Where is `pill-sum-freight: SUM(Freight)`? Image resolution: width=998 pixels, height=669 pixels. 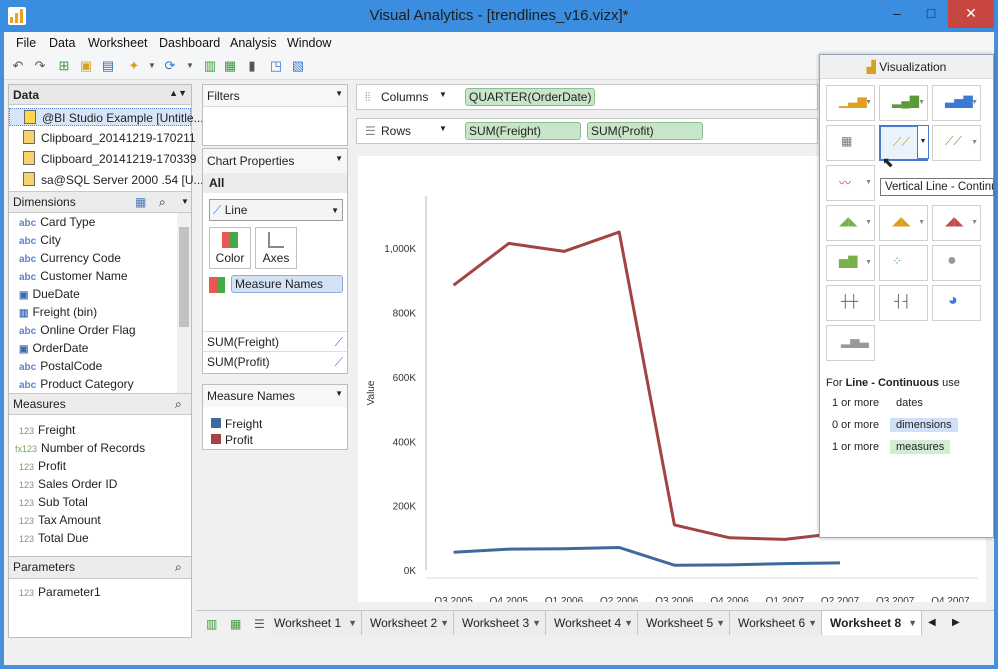 pill-sum-freight: SUM(Freight) is located at coordinates (523, 131).